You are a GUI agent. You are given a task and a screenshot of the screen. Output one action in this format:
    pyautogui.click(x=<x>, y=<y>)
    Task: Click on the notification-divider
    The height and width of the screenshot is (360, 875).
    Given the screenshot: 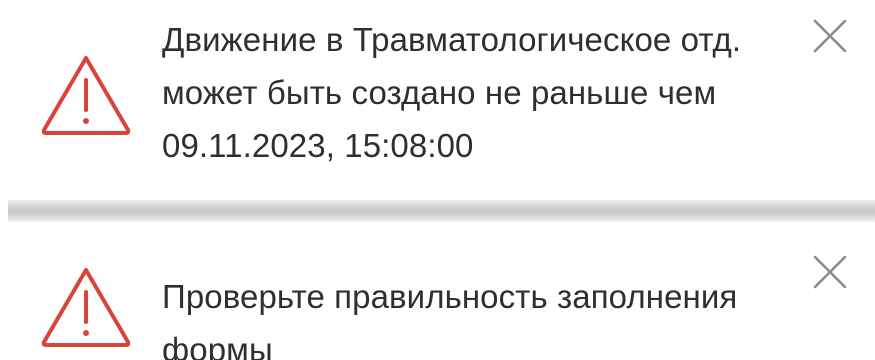 What is the action you would take?
    pyautogui.click(x=441, y=211)
    